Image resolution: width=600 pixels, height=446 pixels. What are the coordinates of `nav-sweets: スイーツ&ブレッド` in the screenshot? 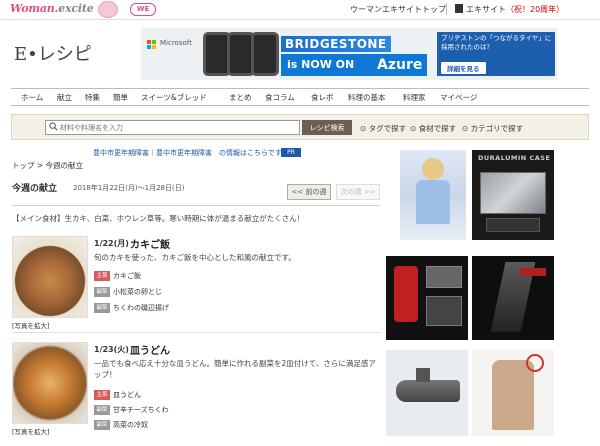 It's located at (174, 97).